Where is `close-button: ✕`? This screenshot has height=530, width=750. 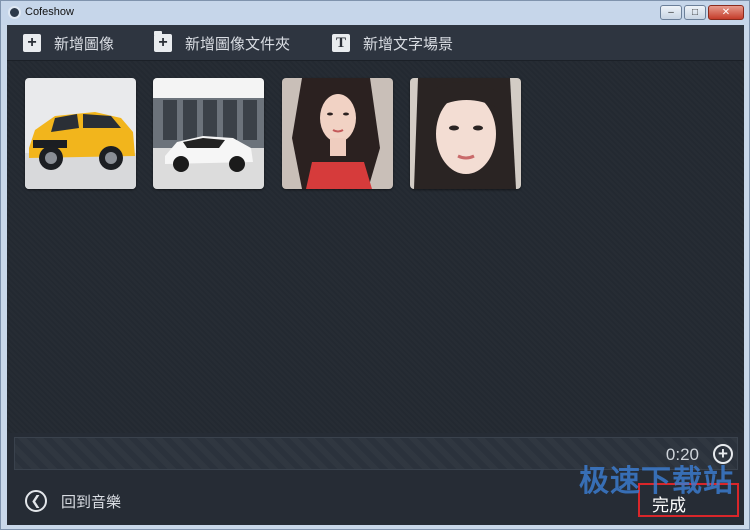 close-button: ✕ is located at coordinates (726, 12).